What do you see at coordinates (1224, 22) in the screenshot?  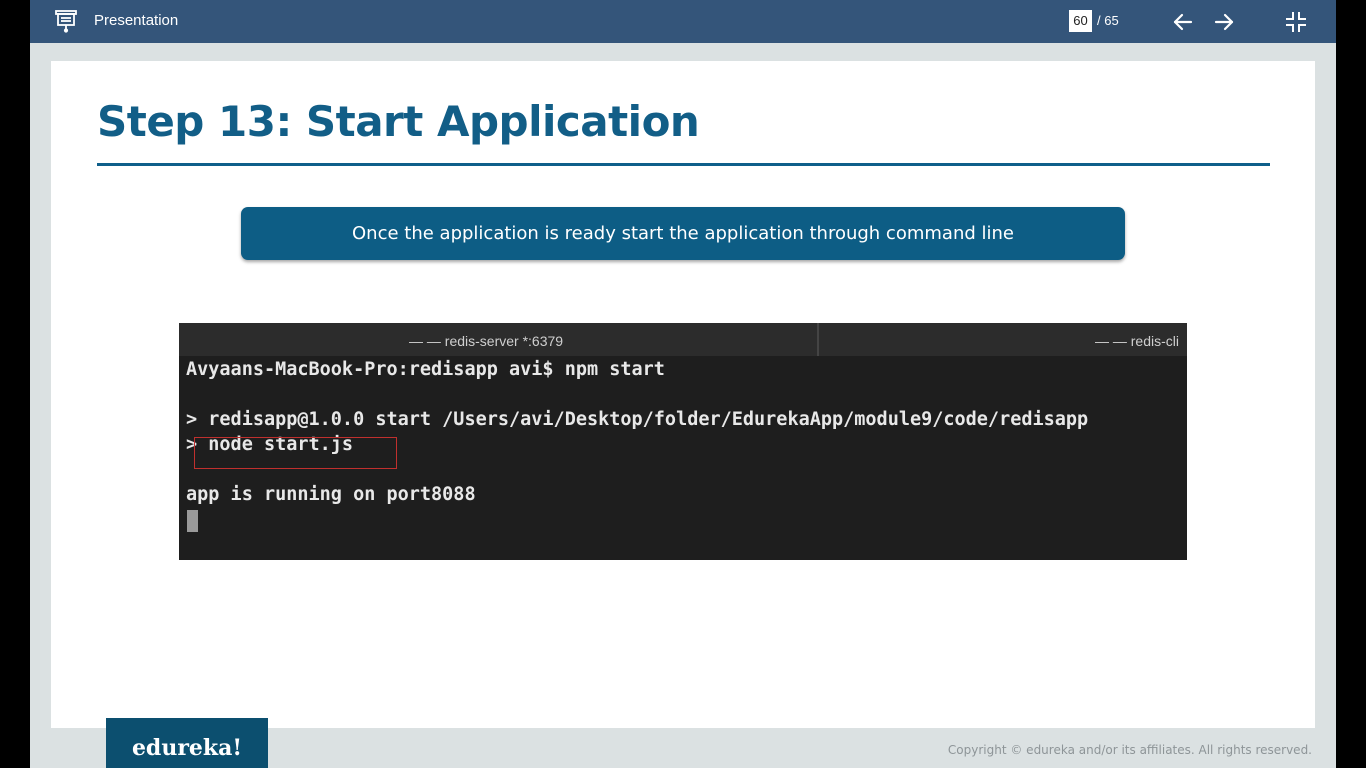 I see `arrow-right-icon` at bounding box center [1224, 22].